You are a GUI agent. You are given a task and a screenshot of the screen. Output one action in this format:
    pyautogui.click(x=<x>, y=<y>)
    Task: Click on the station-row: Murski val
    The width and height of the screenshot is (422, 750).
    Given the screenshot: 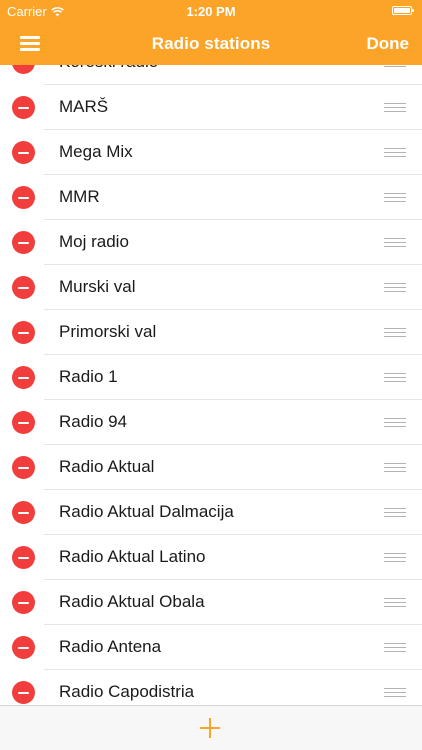 What is the action you would take?
    pyautogui.click(x=211, y=287)
    